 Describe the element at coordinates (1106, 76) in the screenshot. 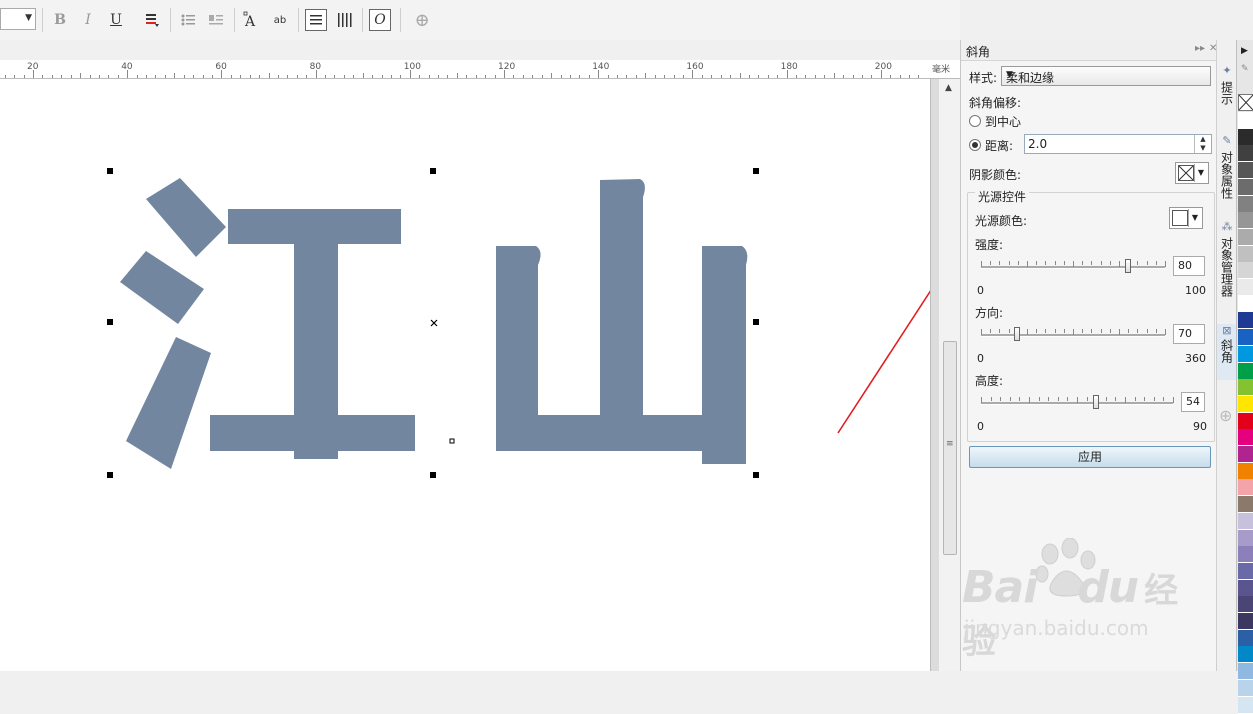

I see `style-select: 柔和边缘 ▼` at that location.